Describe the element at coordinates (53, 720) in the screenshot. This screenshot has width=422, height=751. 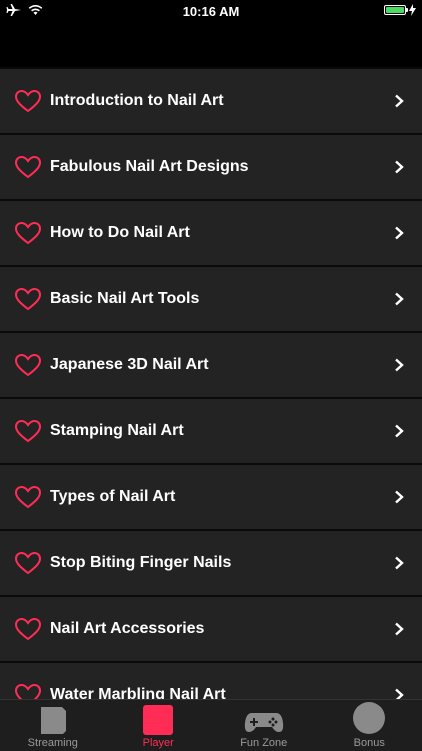
I see `document-icon` at that location.